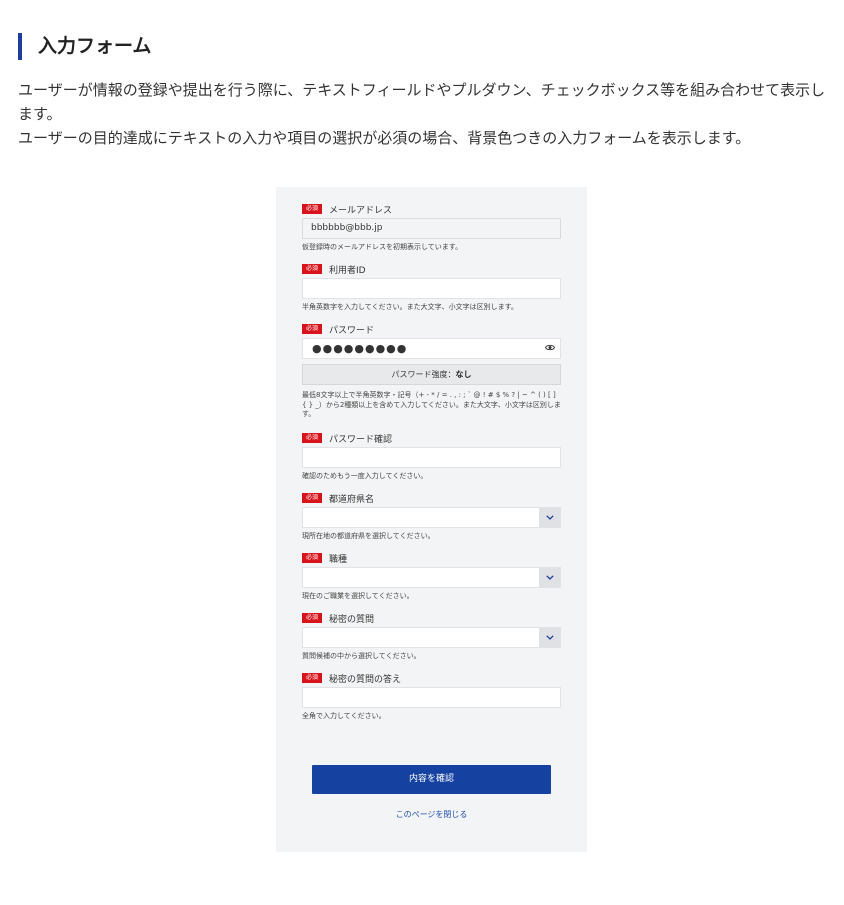  What do you see at coordinates (358, 596) in the screenshot?
I see `occupation-help: 現在のご職業を選択してください。` at bounding box center [358, 596].